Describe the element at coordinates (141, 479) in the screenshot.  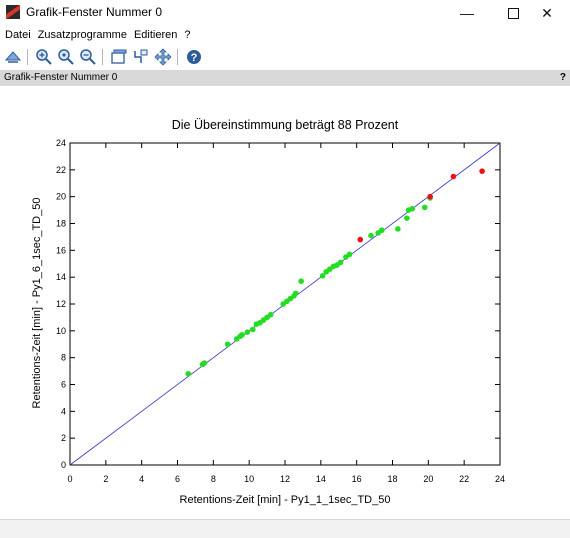
I see `x-tick-label: 4` at that location.